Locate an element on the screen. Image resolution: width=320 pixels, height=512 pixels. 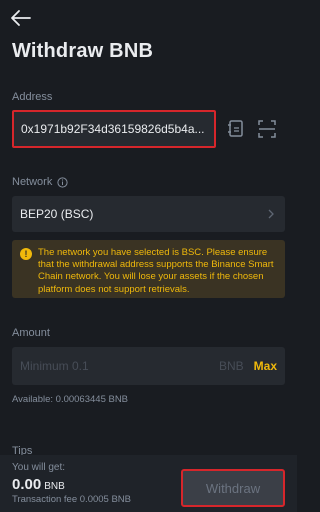
network-label-row: Network is located at coordinates (40, 182).